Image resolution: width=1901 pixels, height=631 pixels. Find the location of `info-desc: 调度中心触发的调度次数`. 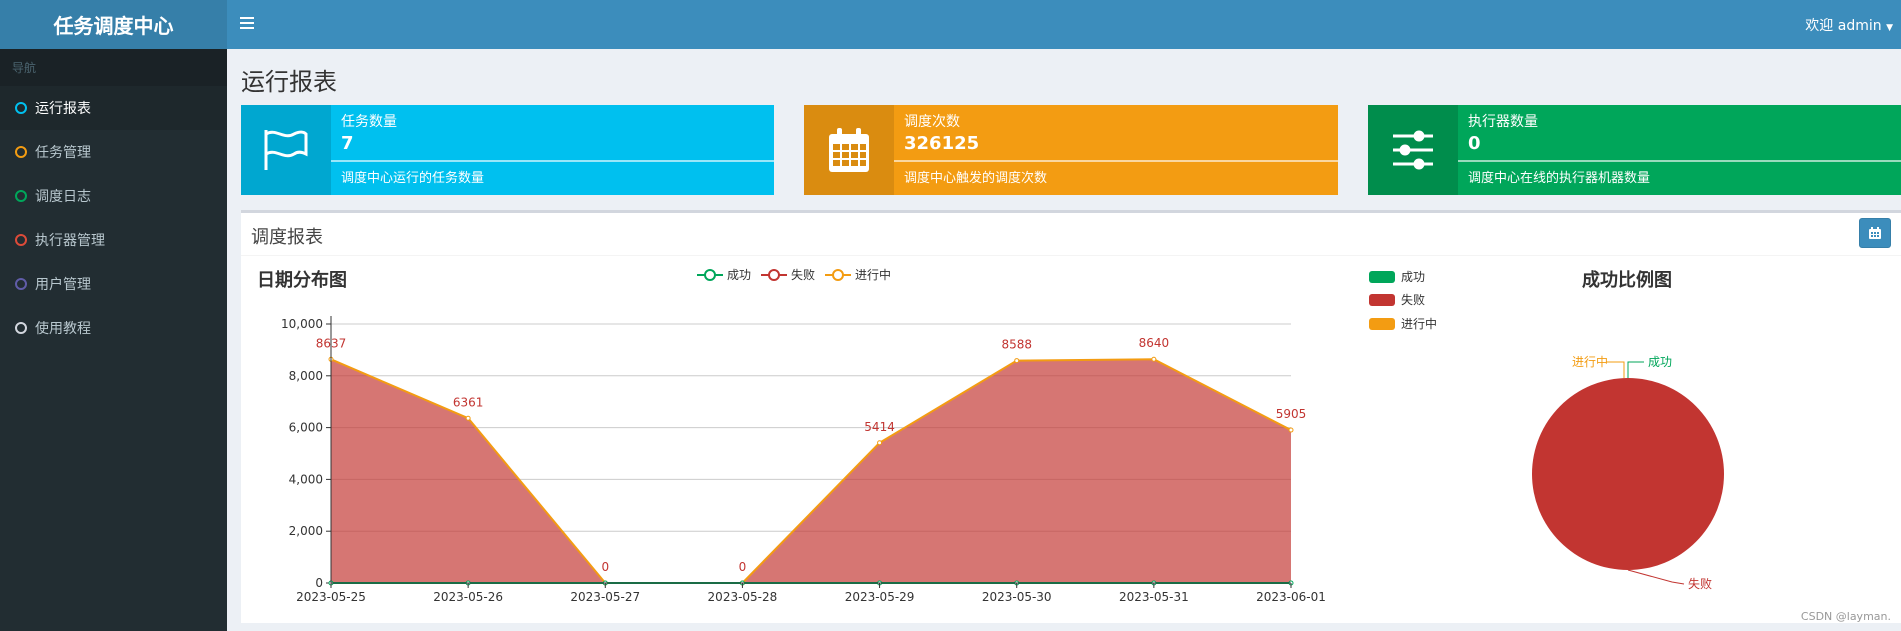

info-desc: 调度中心触发的调度次数 is located at coordinates (976, 178).